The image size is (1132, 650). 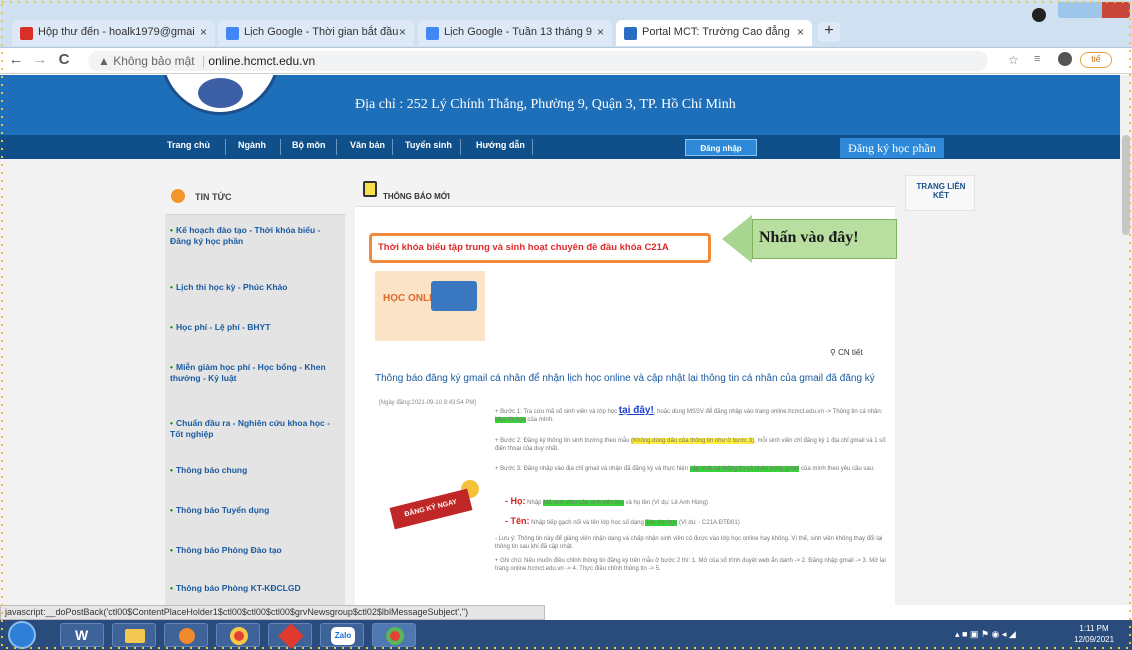 I want to click on profile-icon, so click(x=1039, y=15).